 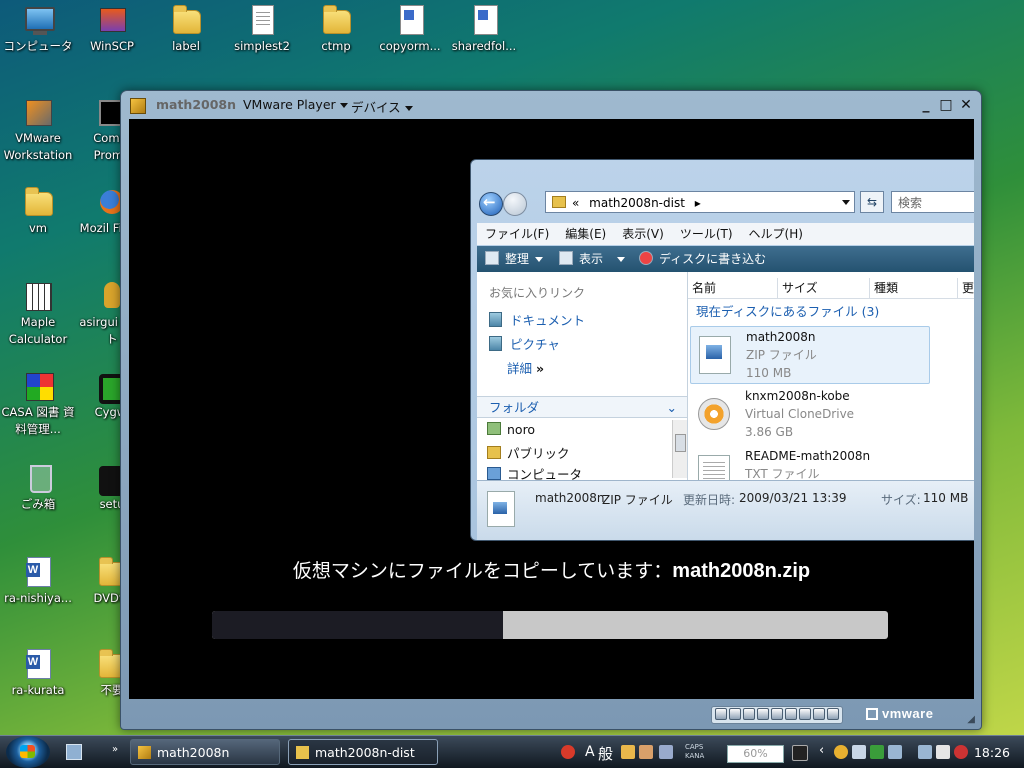 I want to click on scrollbar, so click(x=679, y=449).